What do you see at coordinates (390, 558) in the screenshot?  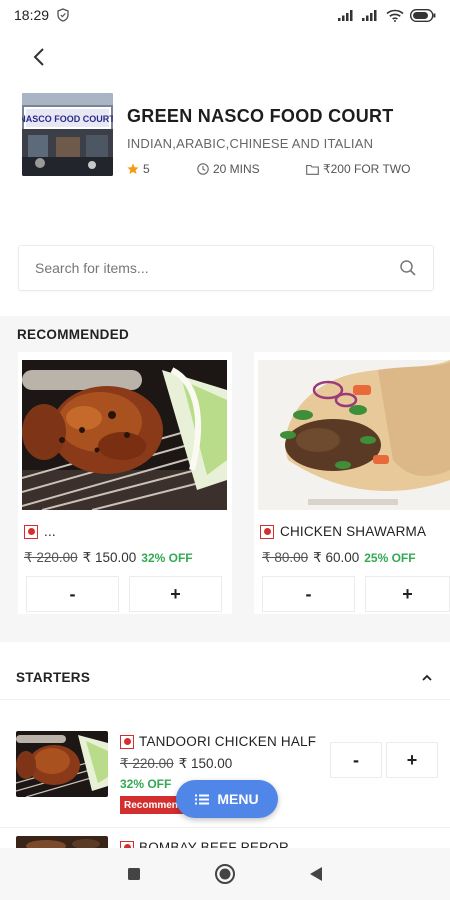 I see `discount-label: 25% OFF` at bounding box center [390, 558].